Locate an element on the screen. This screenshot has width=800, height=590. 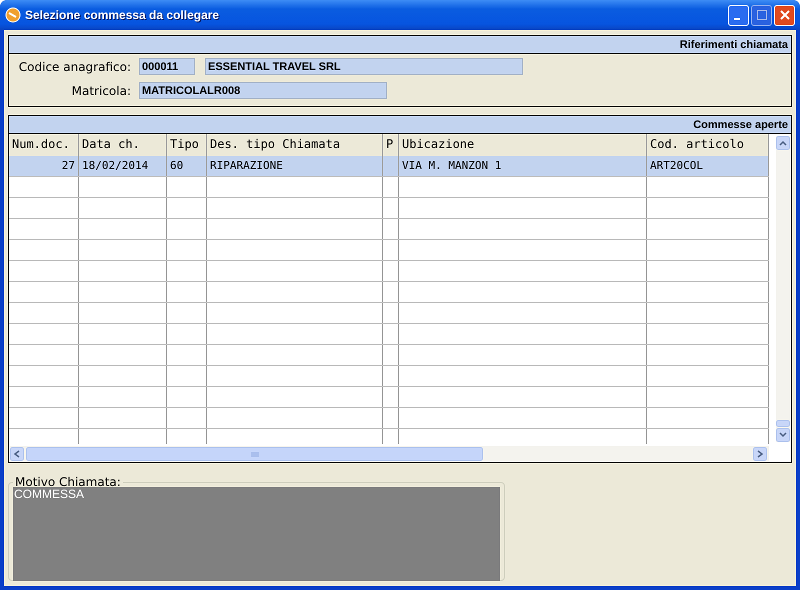
field-label: Matricola: is located at coordinates (101, 91).